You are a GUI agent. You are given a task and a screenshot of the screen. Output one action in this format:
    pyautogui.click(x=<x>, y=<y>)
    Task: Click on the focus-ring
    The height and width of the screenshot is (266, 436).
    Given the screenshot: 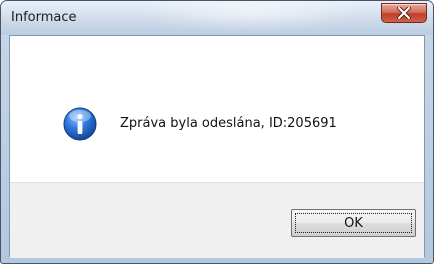 What is the action you would take?
    pyautogui.click(x=353, y=223)
    